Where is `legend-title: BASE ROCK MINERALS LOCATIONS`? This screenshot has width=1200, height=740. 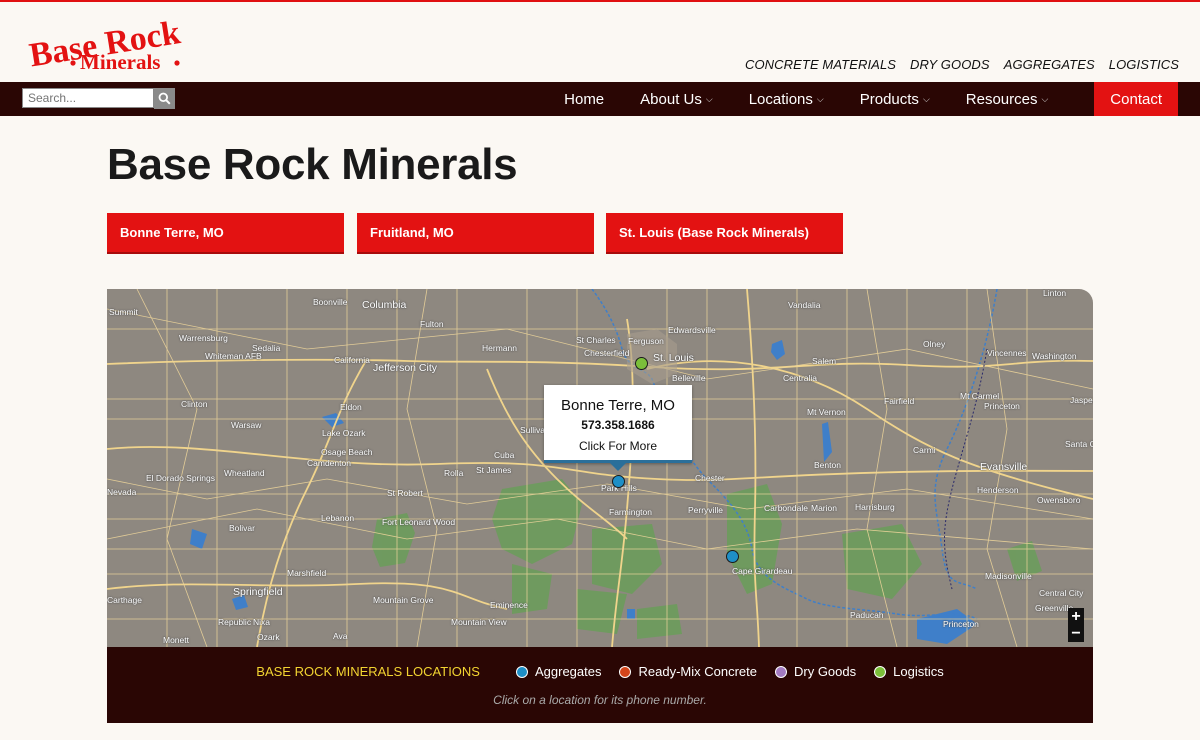 legend-title: BASE ROCK MINERALS LOCATIONS is located at coordinates (368, 671).